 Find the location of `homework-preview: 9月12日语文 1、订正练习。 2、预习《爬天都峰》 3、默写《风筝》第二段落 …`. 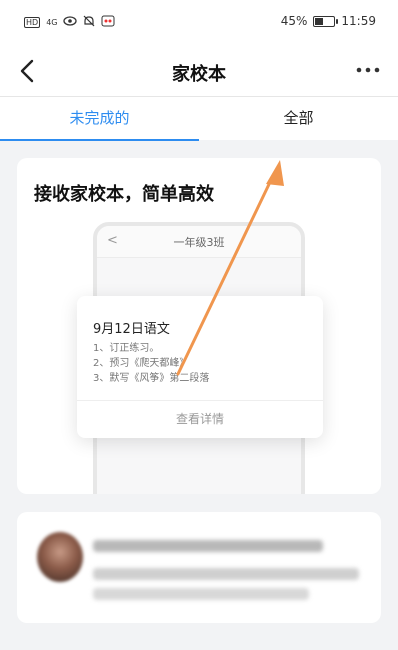

homework-preview: 9月12日语文 1、订正练习。 2、预习《爬天都峰》 3、默写《风筝》第二段落 … is located at coordinates (200, 367).